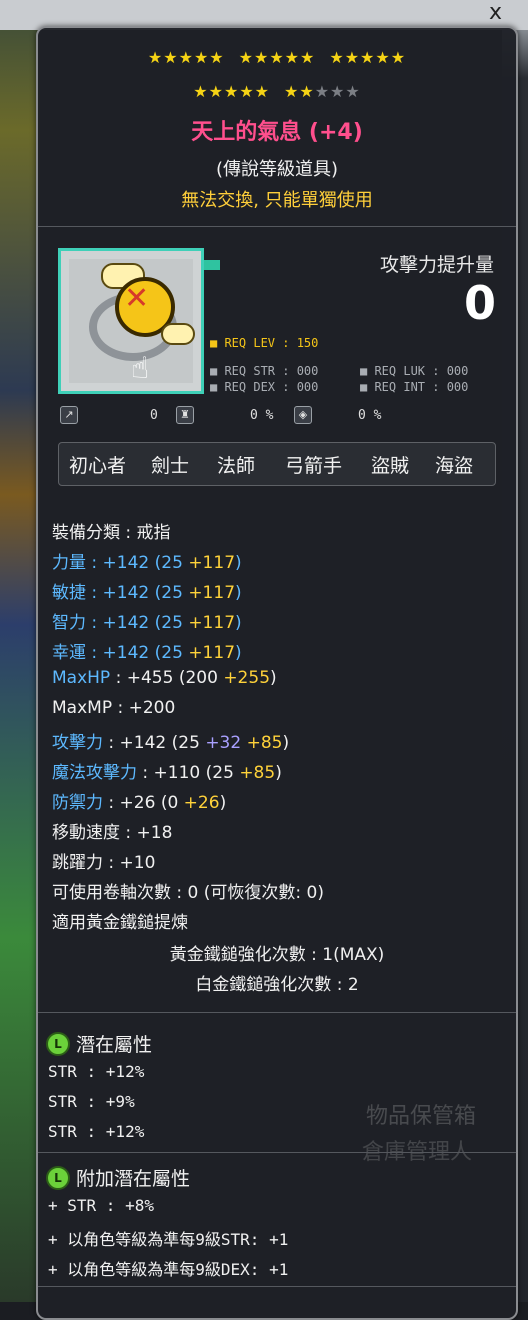 The image size is (528, 1320). Describe the element at coordinates (436, 265) in the screenshot. I see `attack-increase-label: 攻擊力提升量` at that location.